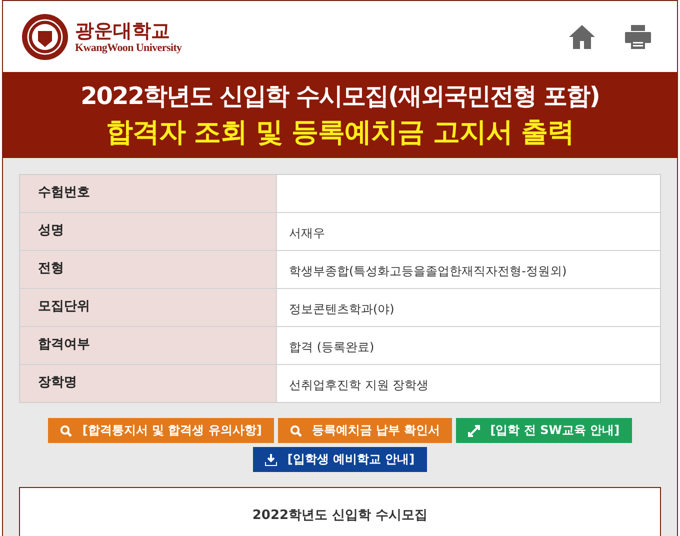  Describe the element at coordinates (638, 36) in the screenshot. I see `print-icon` at that location.